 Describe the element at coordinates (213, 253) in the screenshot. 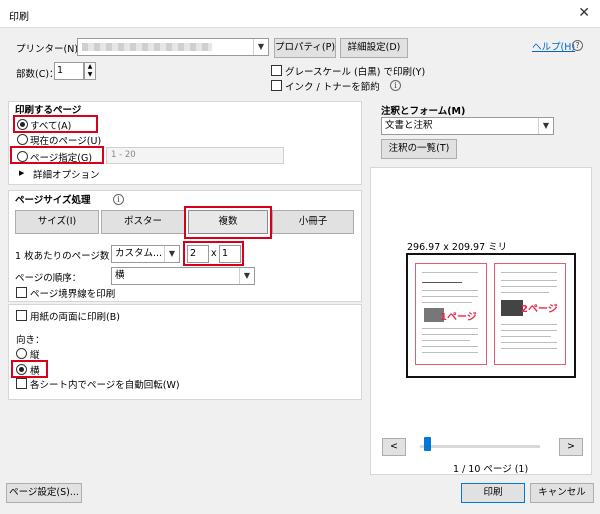

I see `highlight-grid` at that location.